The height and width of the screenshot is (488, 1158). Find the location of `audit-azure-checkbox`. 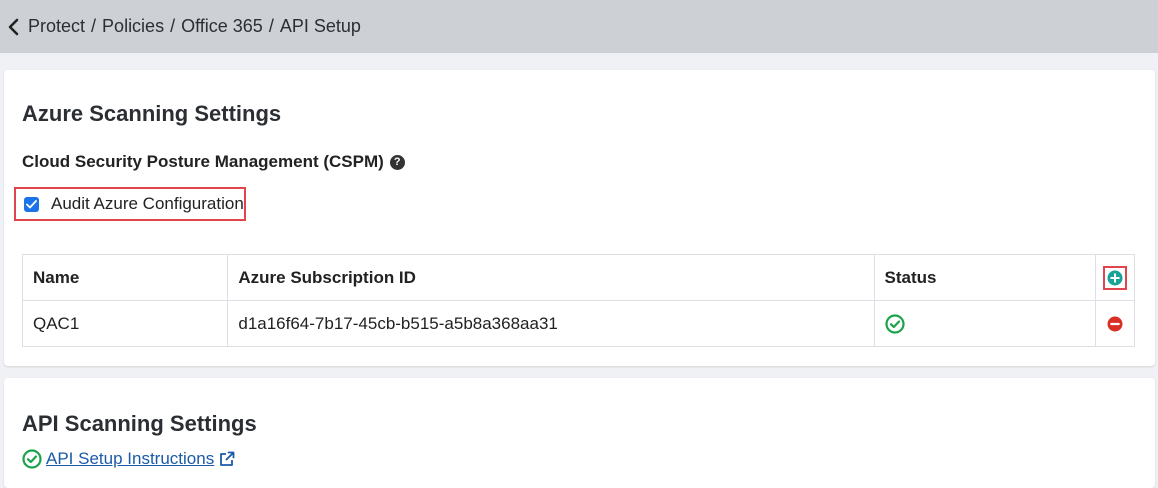

audit-azure-checkbox is located at coordinates (31, 204).